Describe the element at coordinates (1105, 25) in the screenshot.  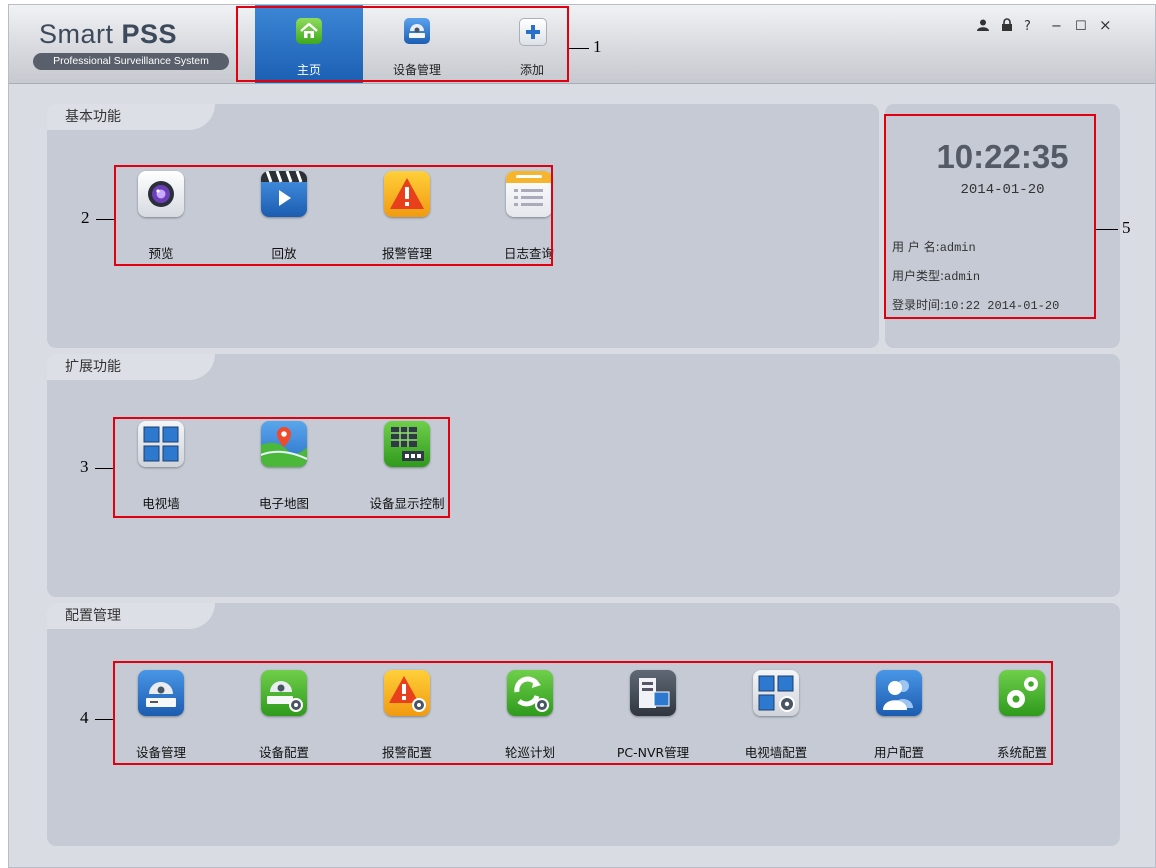
I see `close-button: ×` at that location.